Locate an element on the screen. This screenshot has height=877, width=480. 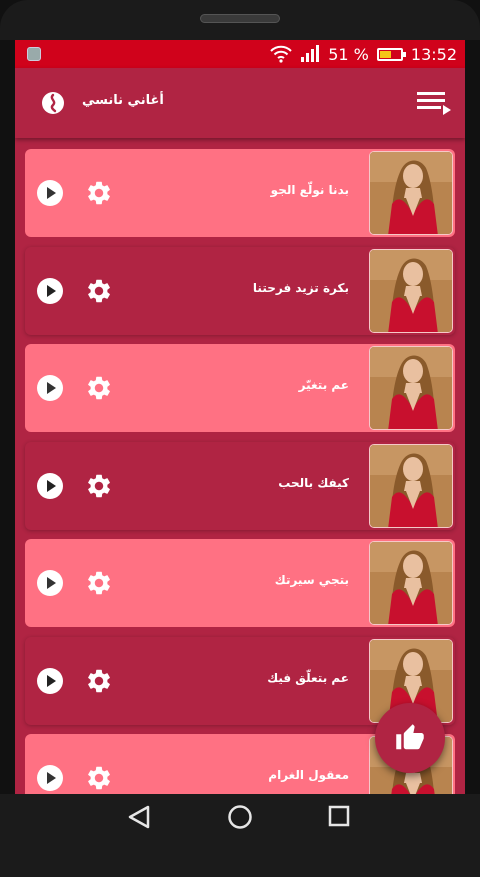
signal-icon is located at coordinates (310, 53).